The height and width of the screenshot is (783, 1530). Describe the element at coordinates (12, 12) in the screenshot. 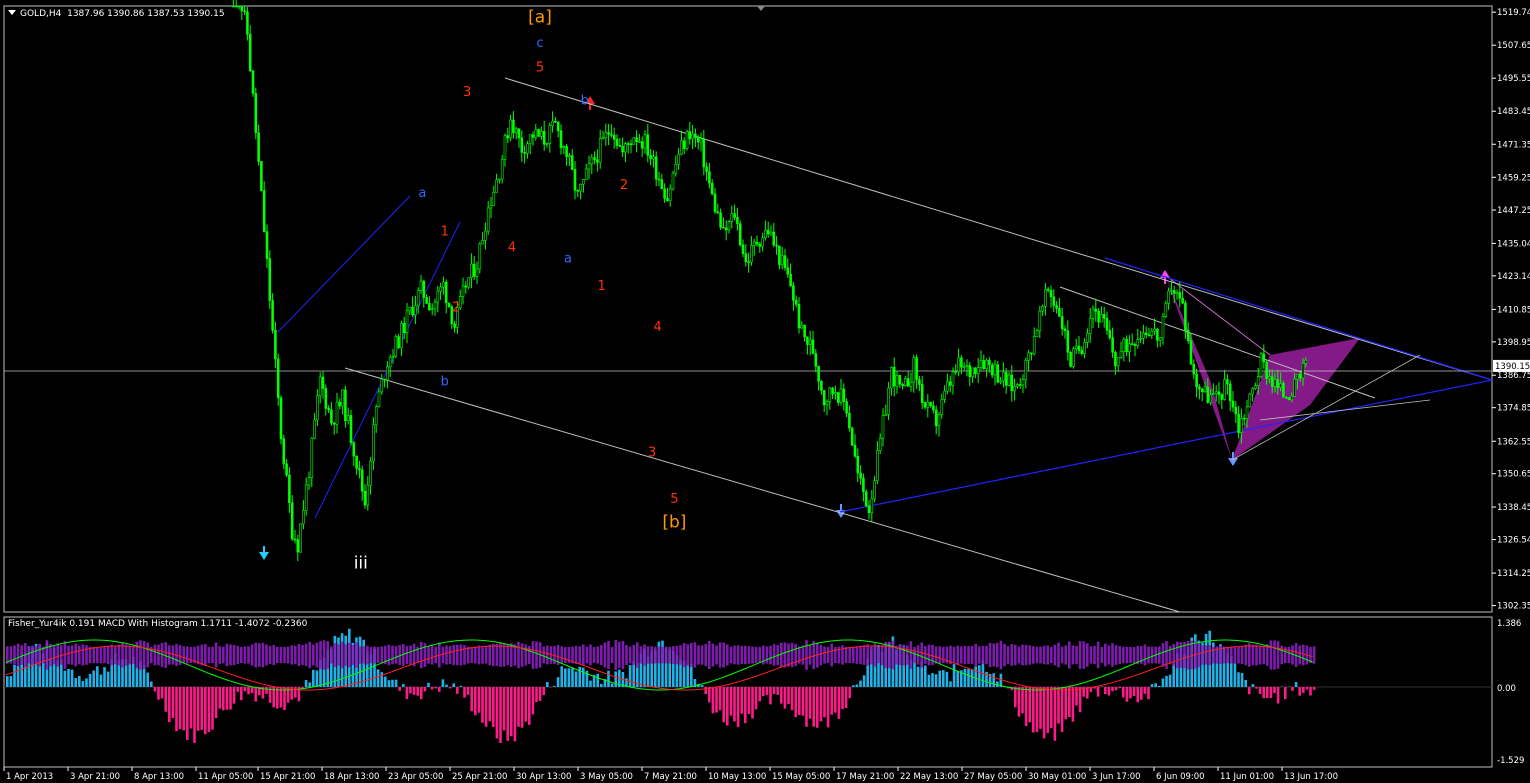

I see `dropdown-triangle-icon` at that location.